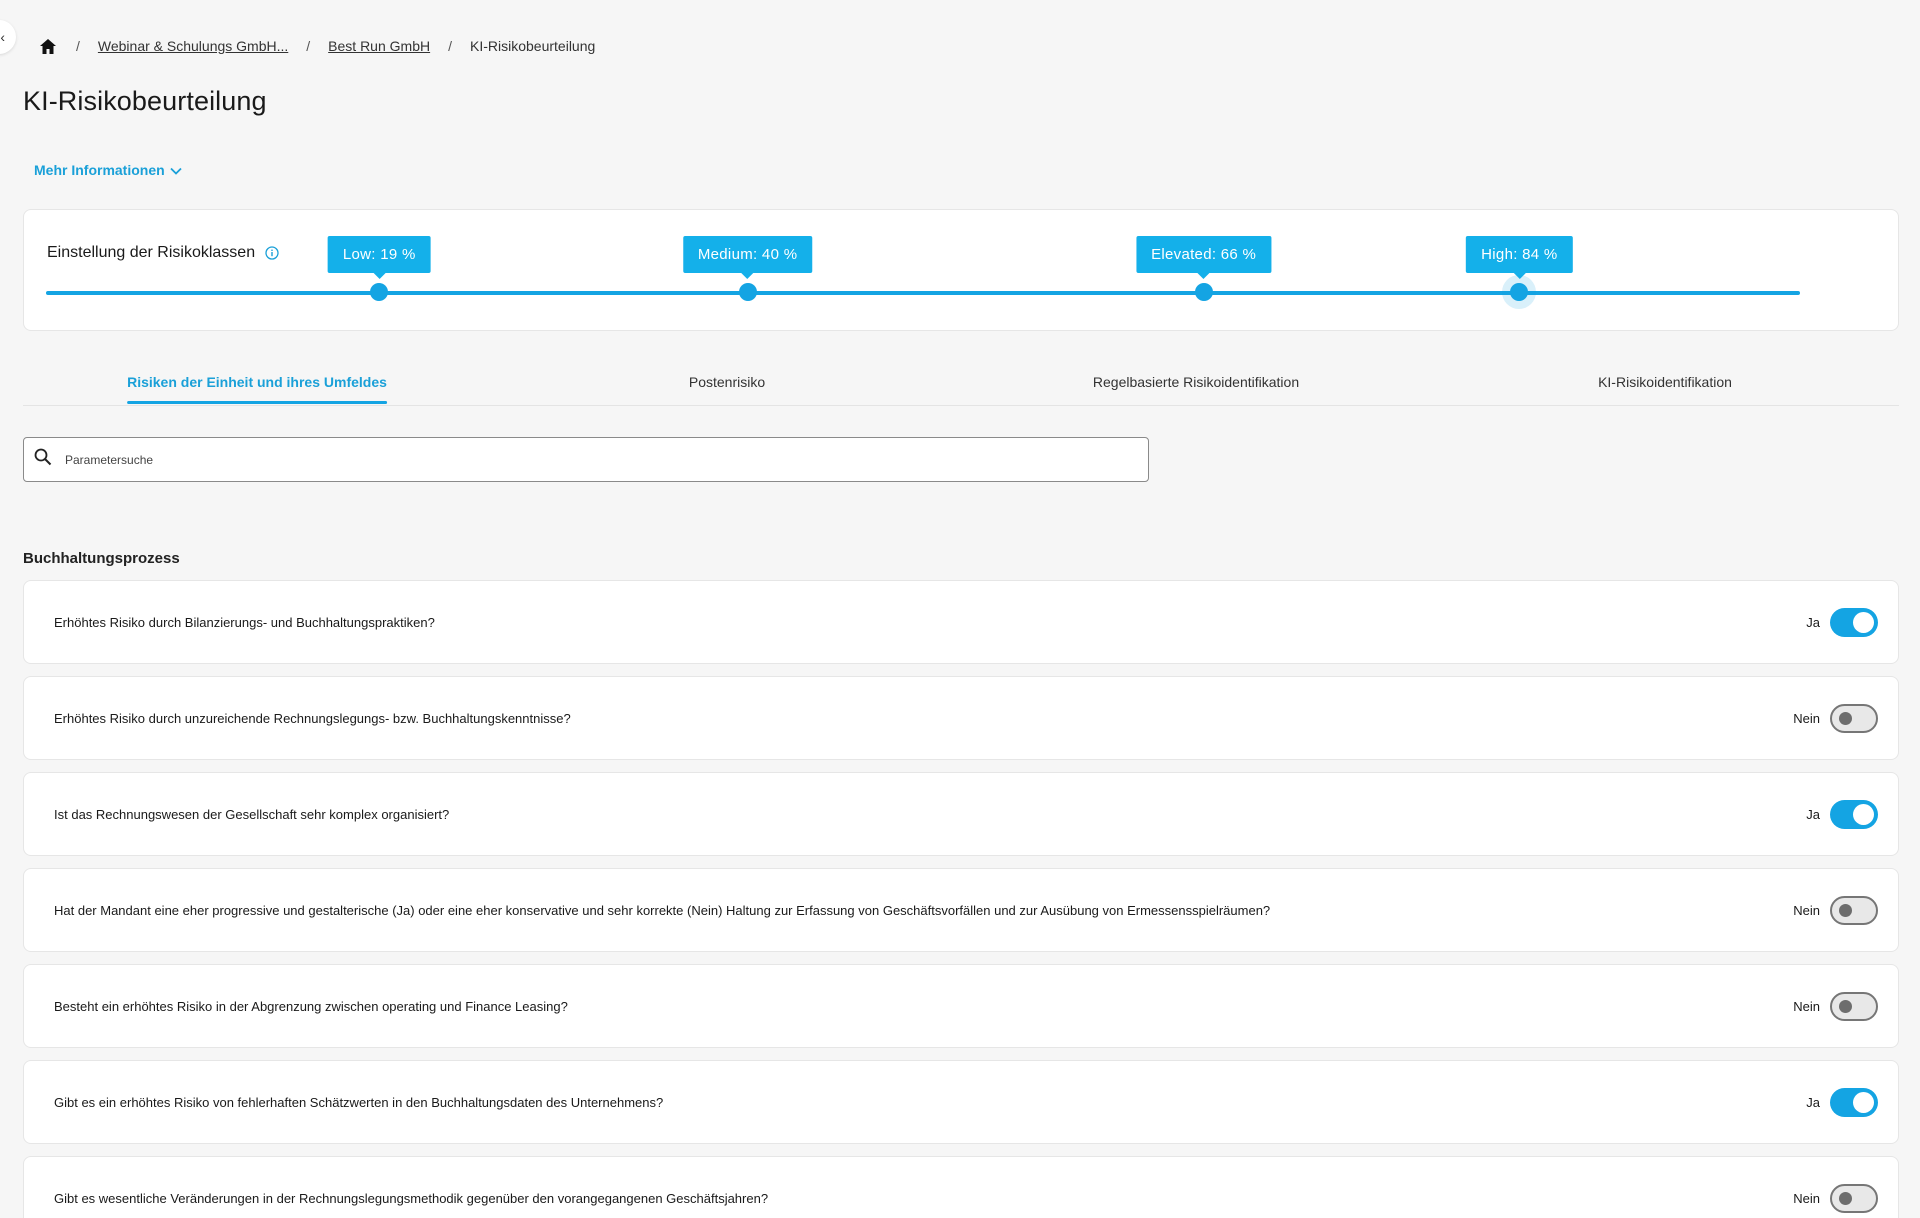  I want to click on search-icon, so click(43, 459).